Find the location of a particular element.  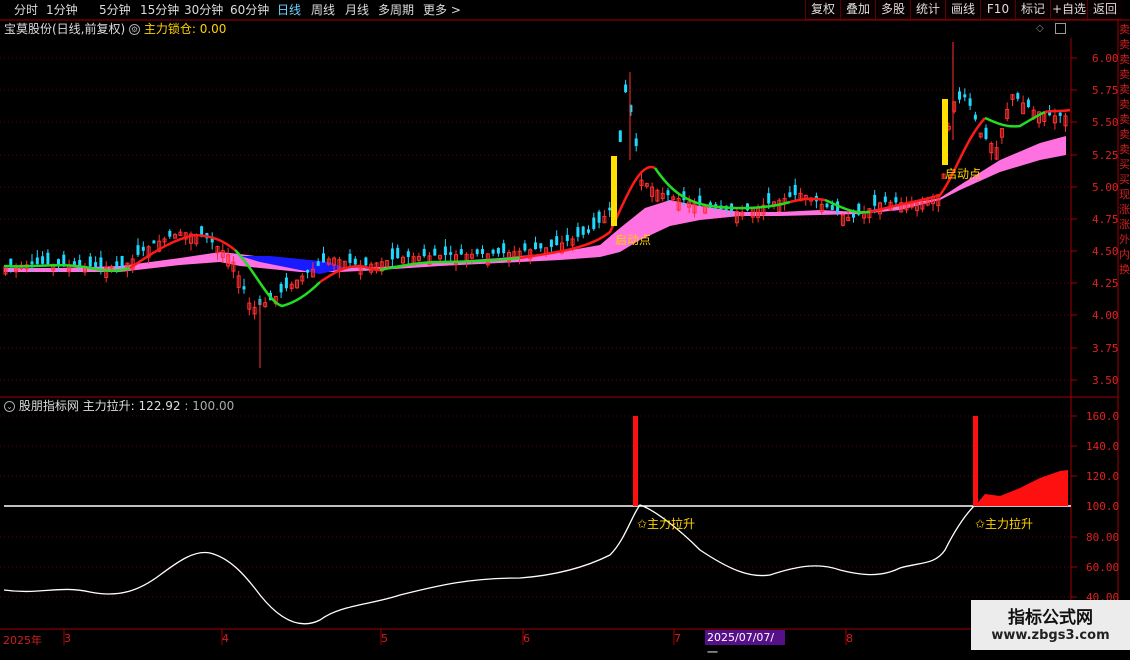

y-tick: 5.00 is located at coordinates (1105, 187).